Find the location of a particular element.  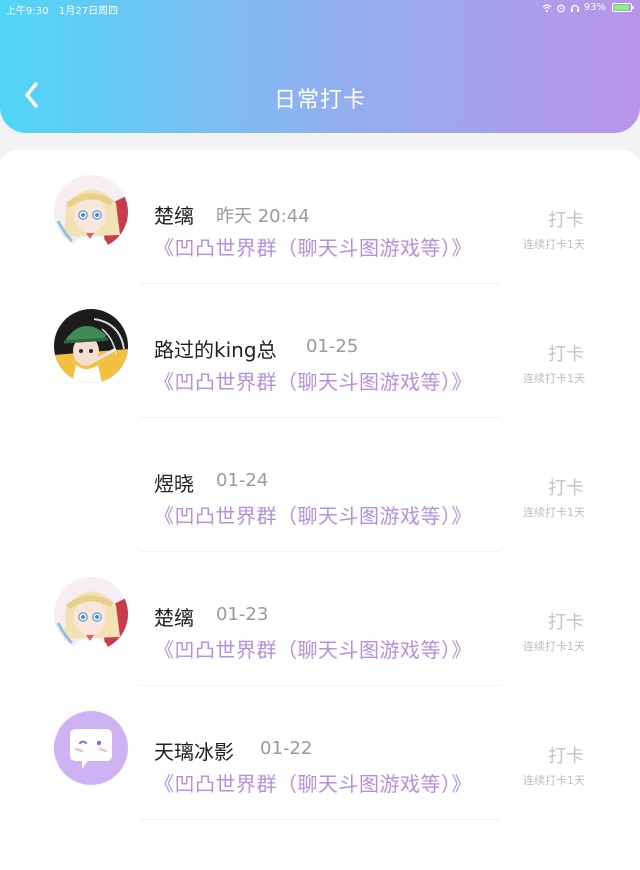

chat-bubble-avatar-icon is located at coordinates (91, 748).